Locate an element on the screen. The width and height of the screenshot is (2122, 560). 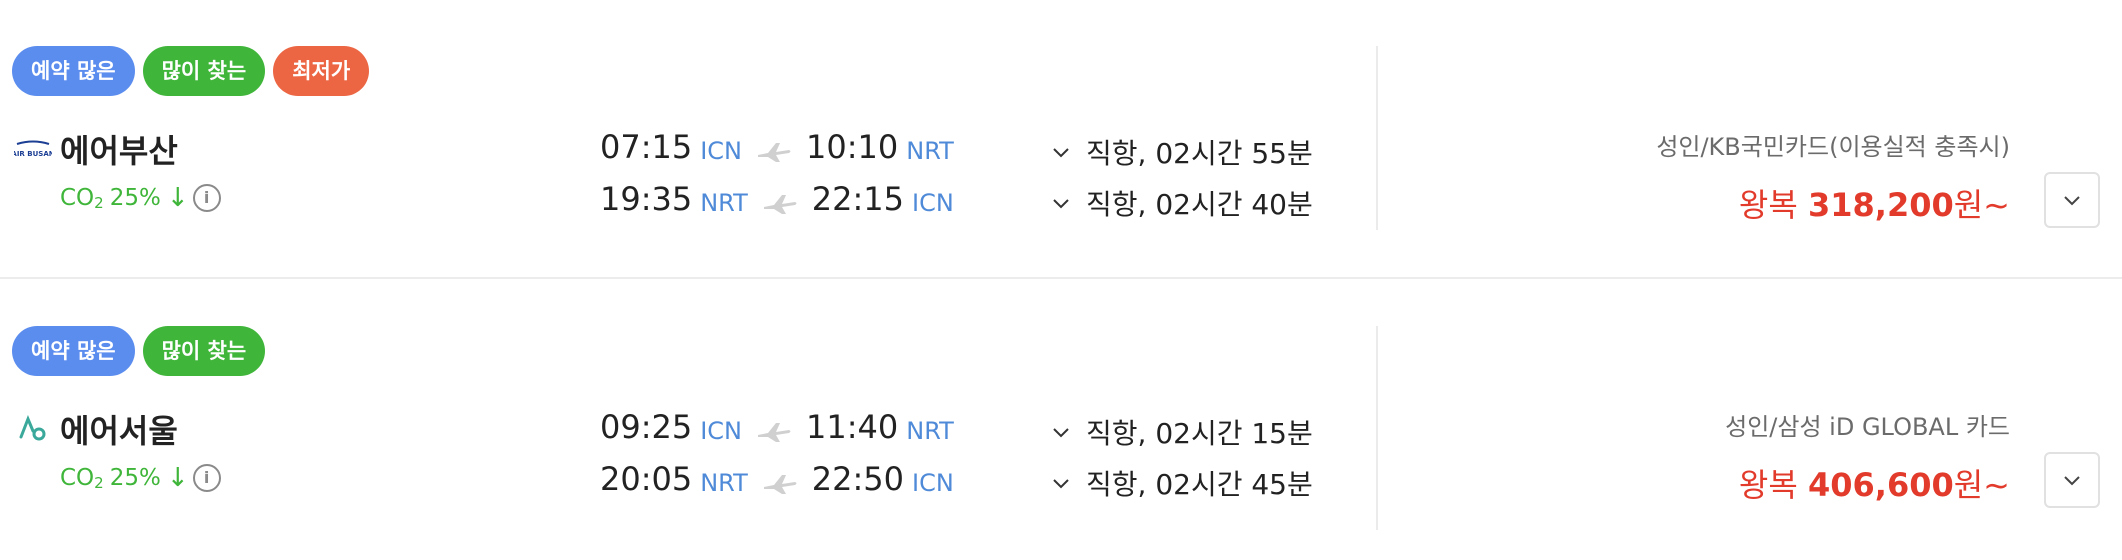
departure-time: 19:35 is located at coordinates (646, 199).